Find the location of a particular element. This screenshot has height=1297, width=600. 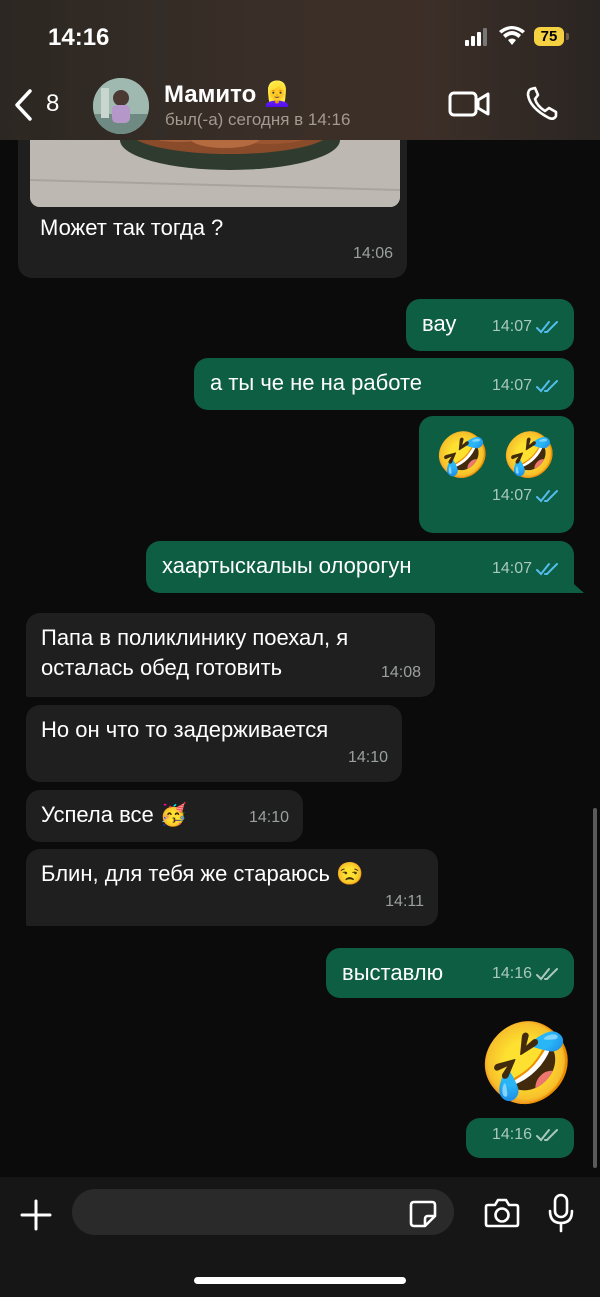

message-time: 14:06 is located at coordinates (372, 253).